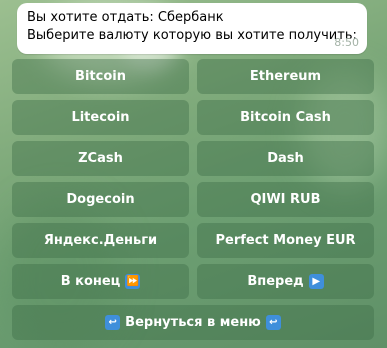 The width and height of the screenshot is (387, 348). I want to click on message-time: 8:50, so click(346, 42).